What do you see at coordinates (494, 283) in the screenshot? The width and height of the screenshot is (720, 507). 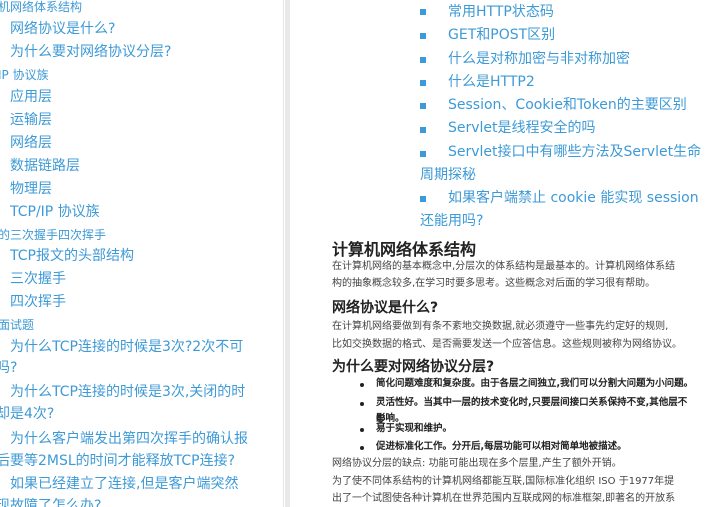 I see `paragraph-line: 构的抽象概念较多,在学习时要多思考。这些概念对后面的学习很有帮助。` at bounding box center [494, 283].